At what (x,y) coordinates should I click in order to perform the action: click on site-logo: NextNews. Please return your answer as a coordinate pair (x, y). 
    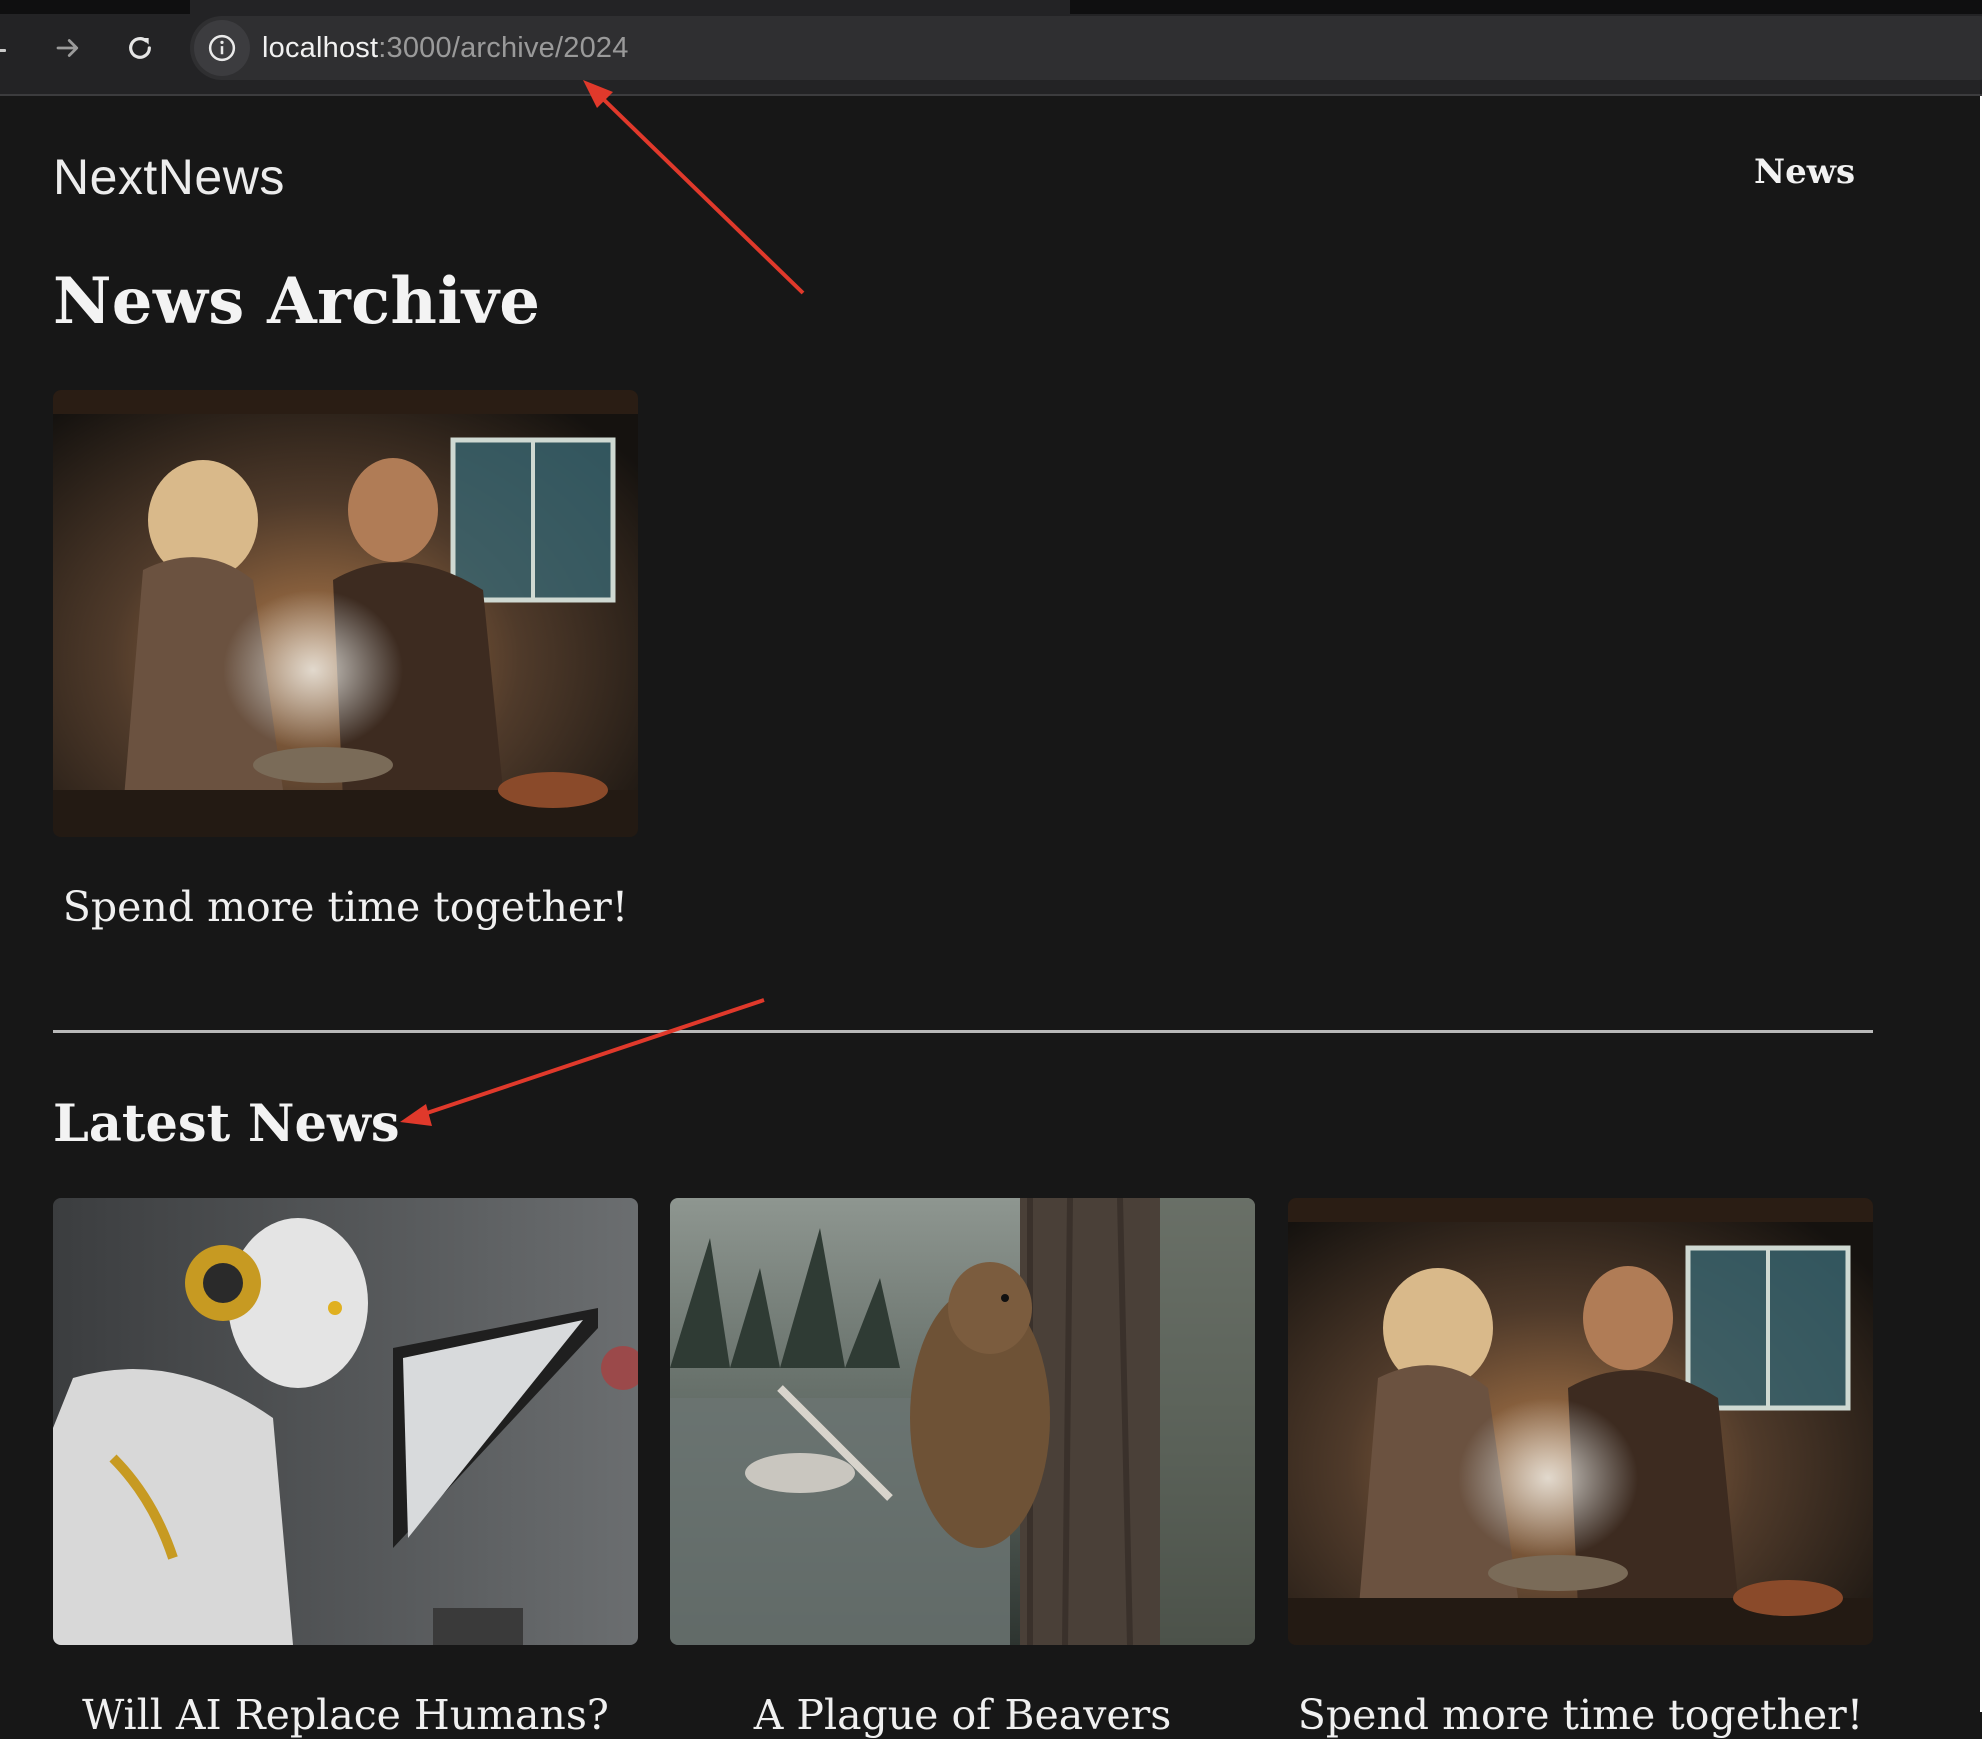
    Looking at the image, I should click on (169, 177).